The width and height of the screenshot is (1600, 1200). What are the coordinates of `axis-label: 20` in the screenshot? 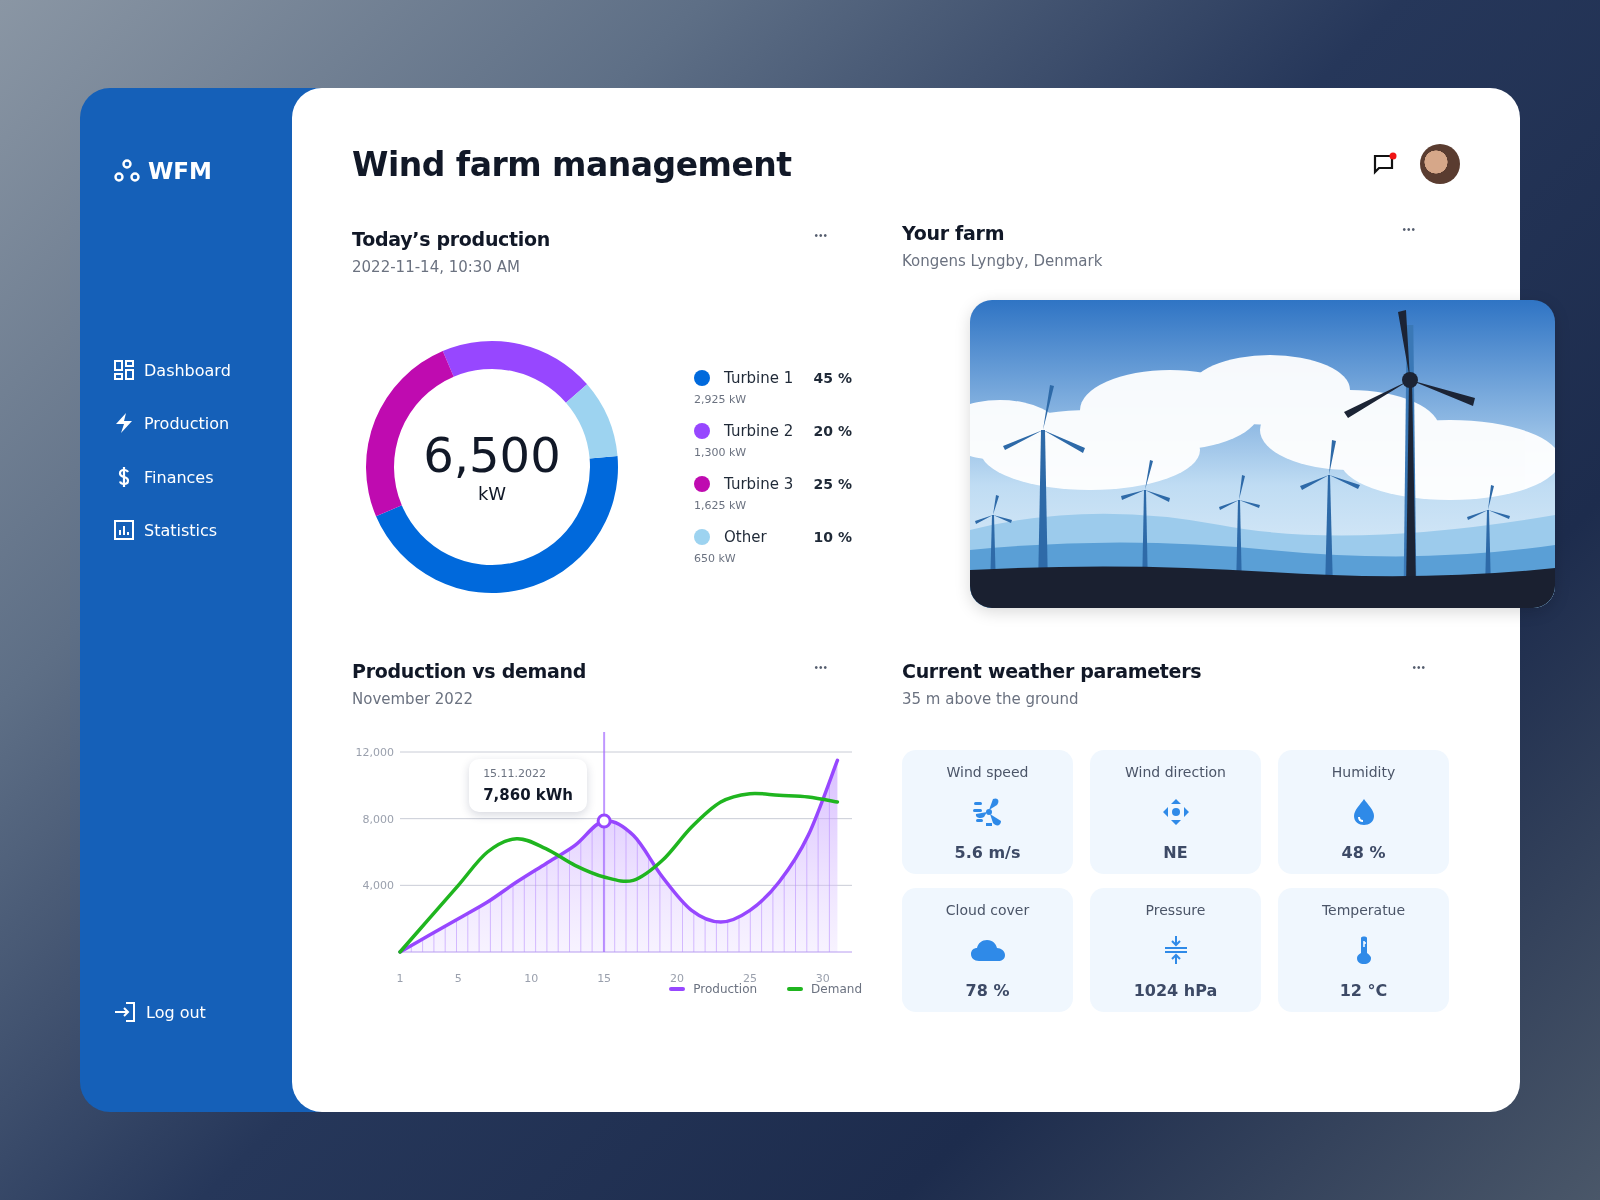 It's located at (677, 977).